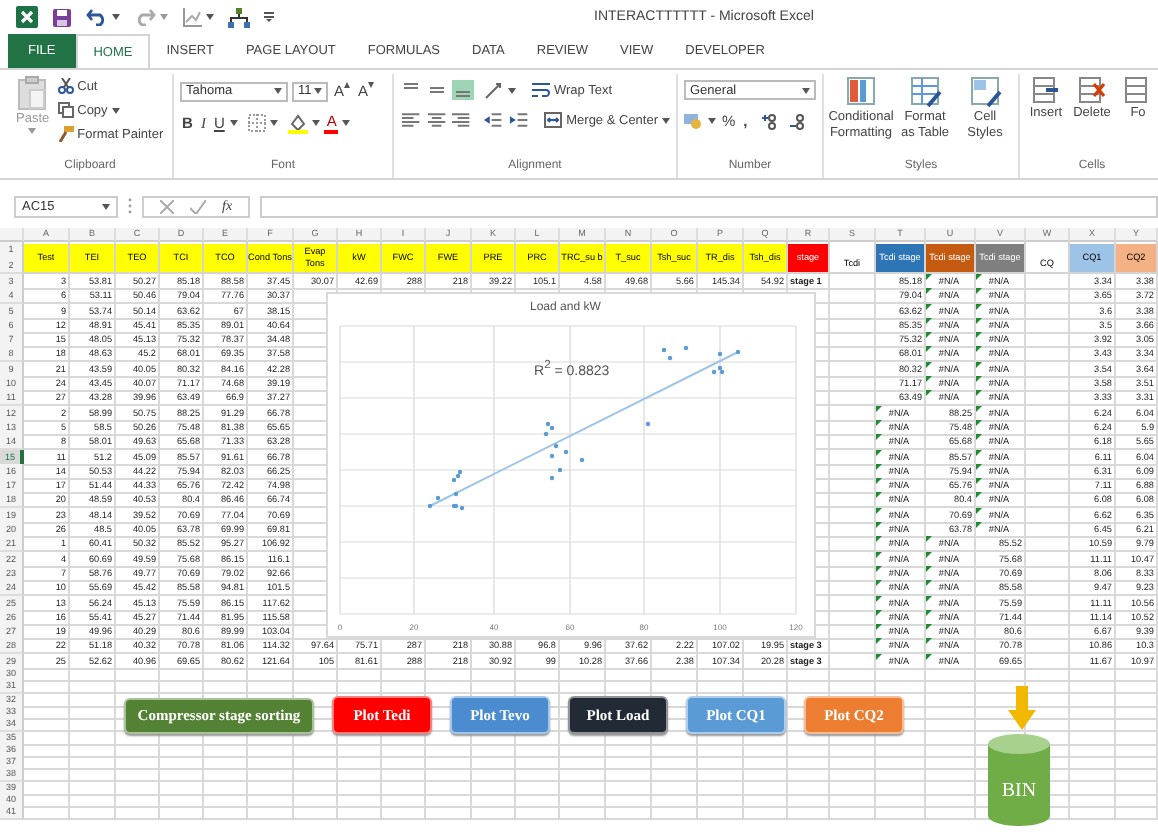 Image resolution: width=1158 pixels, height=832 pixels. Describe the element at coordinates (411, 120) in the screenshot. I see `align-left-icon` at that location.